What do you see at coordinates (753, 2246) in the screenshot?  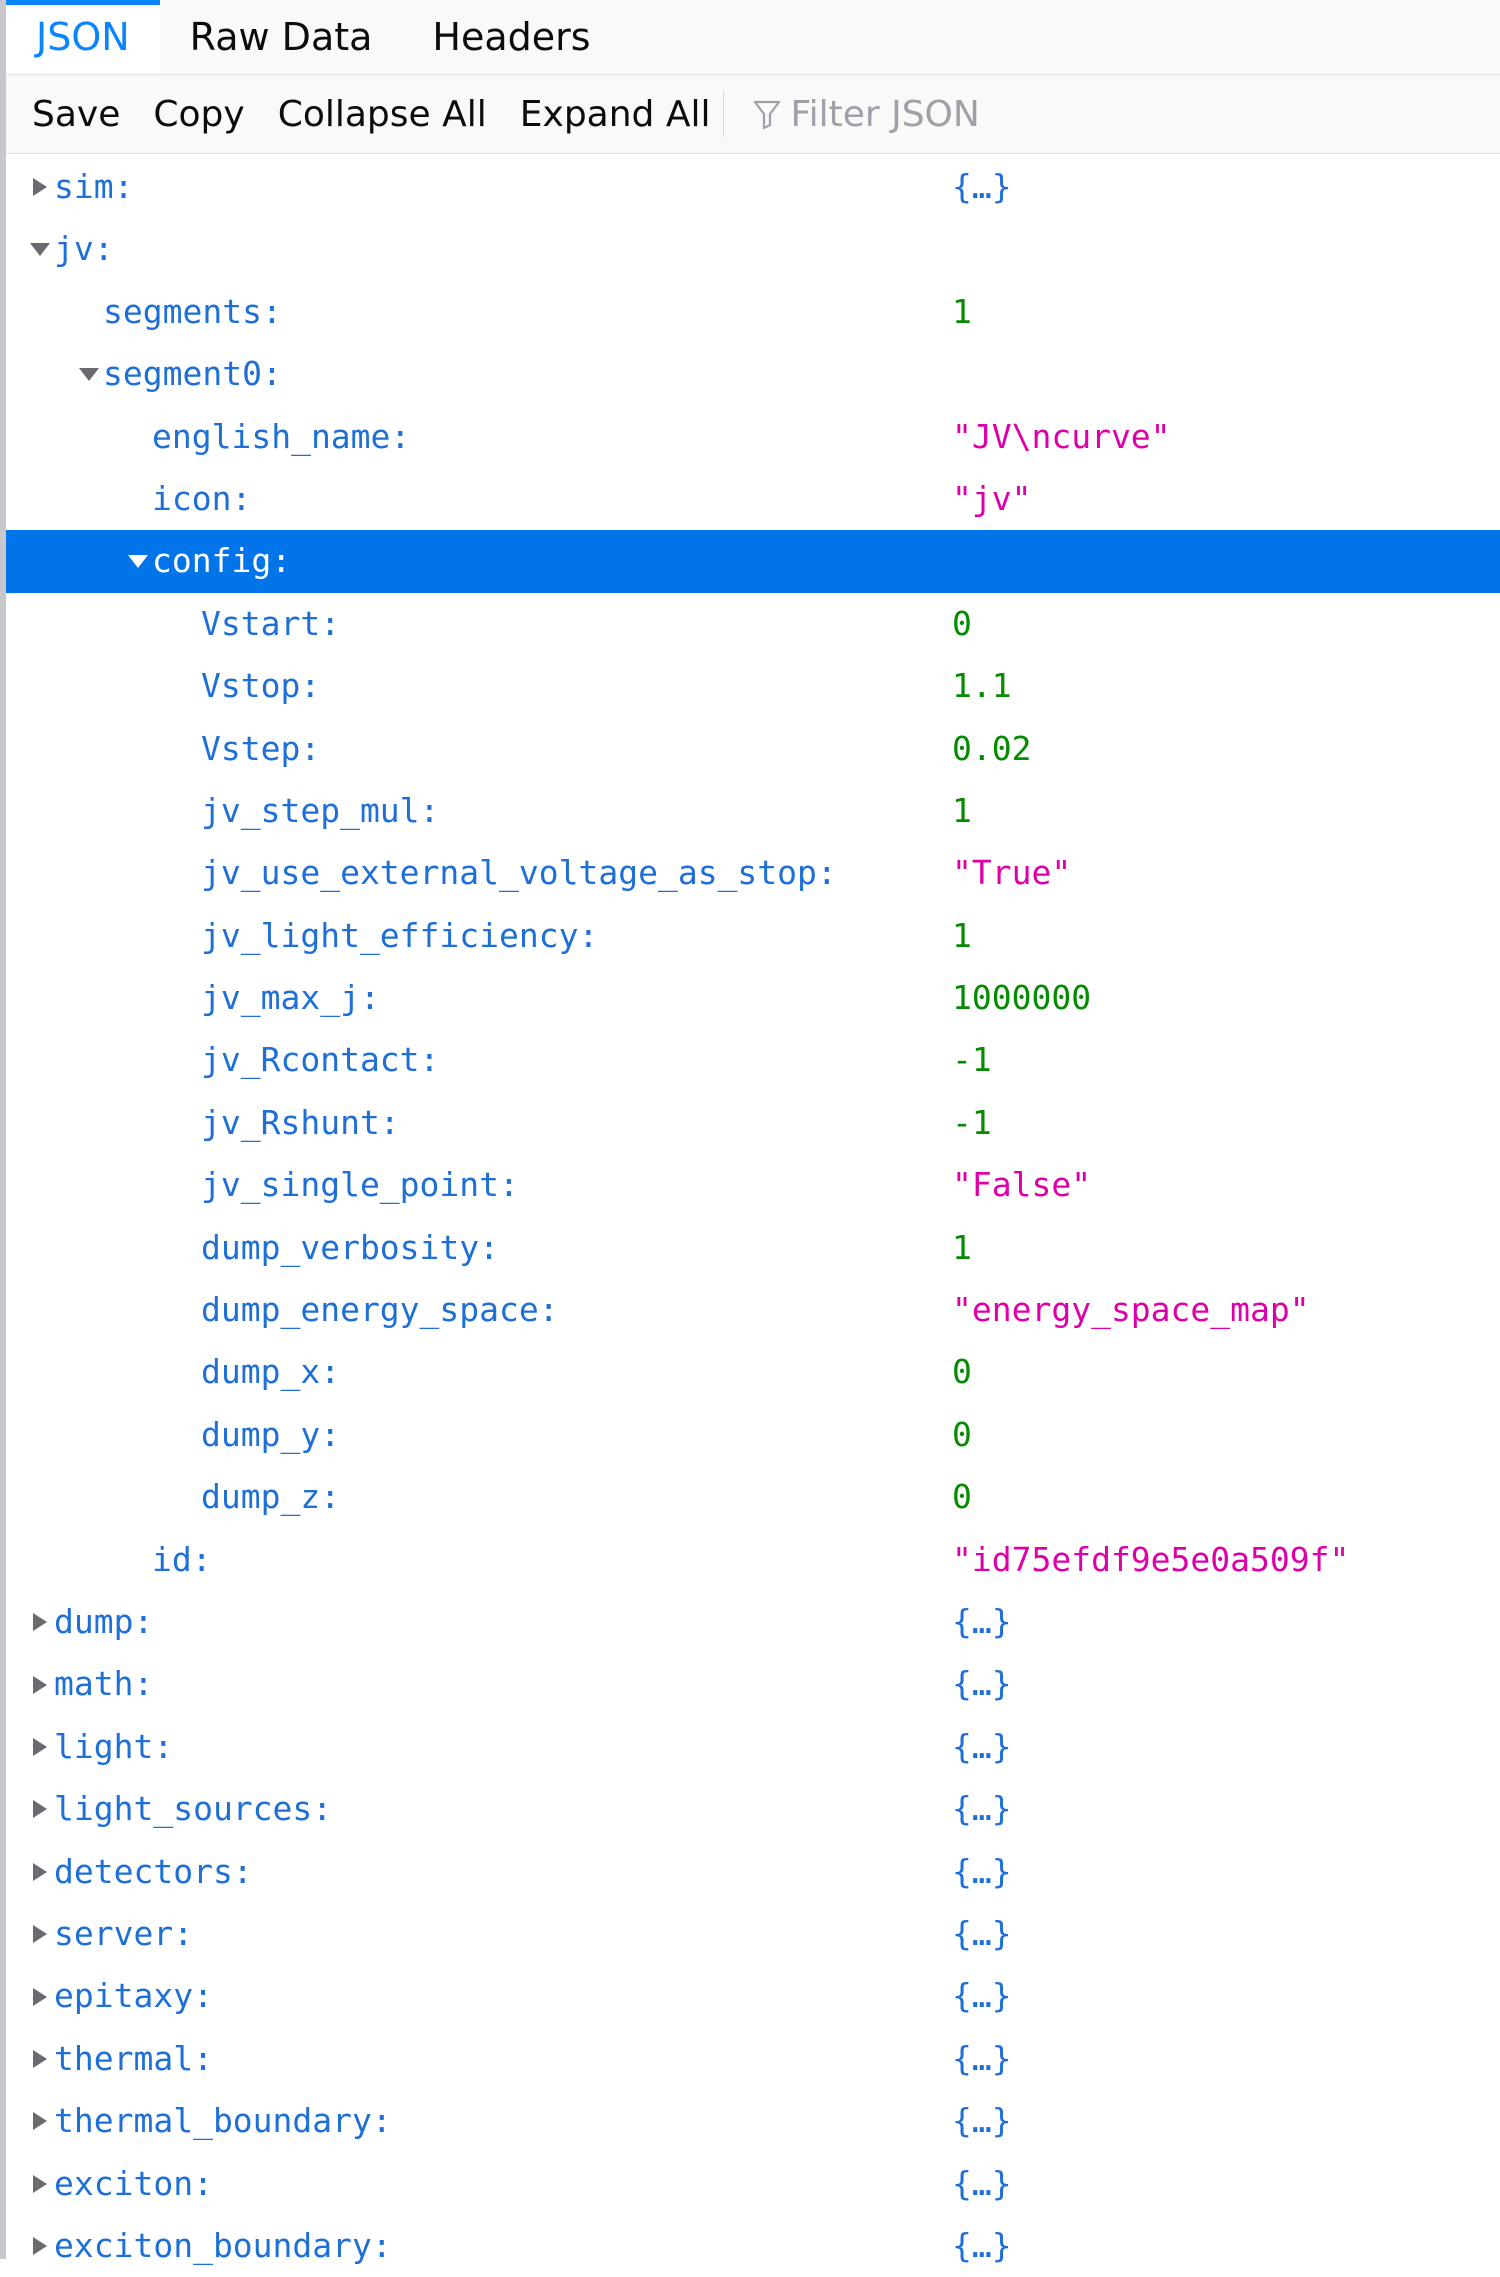 I see `tree-row: exciton_boundary: {…}` at bounding box center [753, 2246].